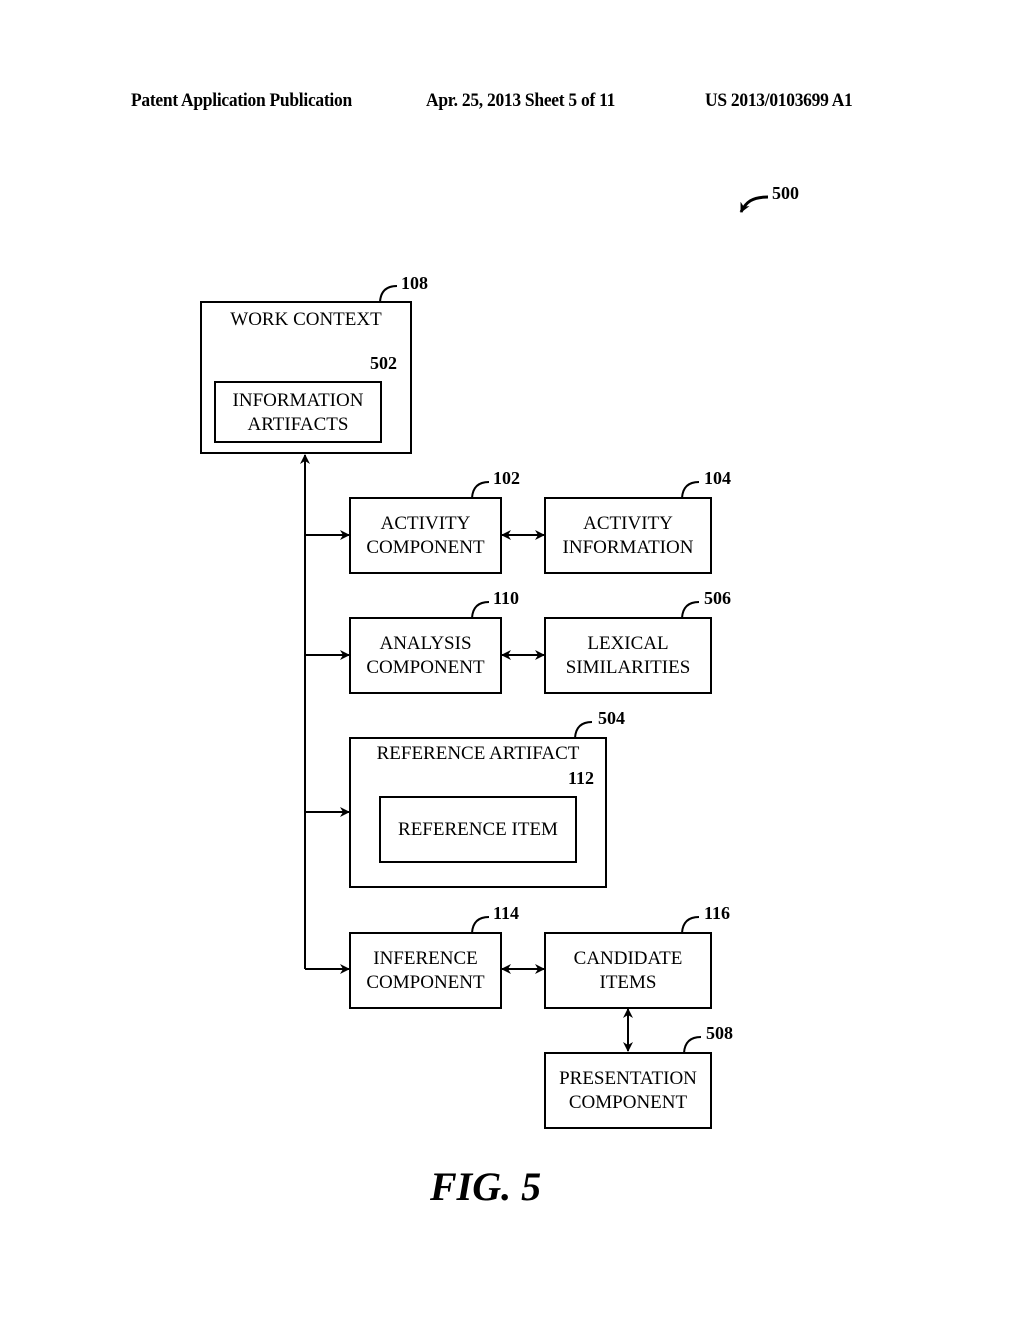 Image resolution: width=1024 pixels, height=1320 pixels. I want to click on candidate-items-line1: CANDIDATE, so click(628, 958).